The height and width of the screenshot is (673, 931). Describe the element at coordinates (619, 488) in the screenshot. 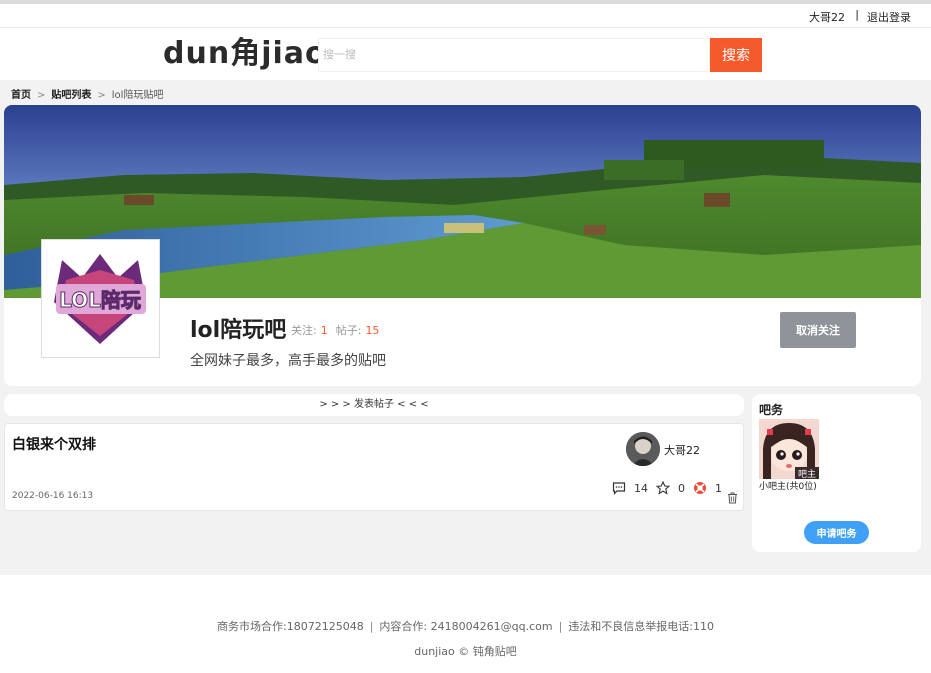

I see `comment-icon` at that location.